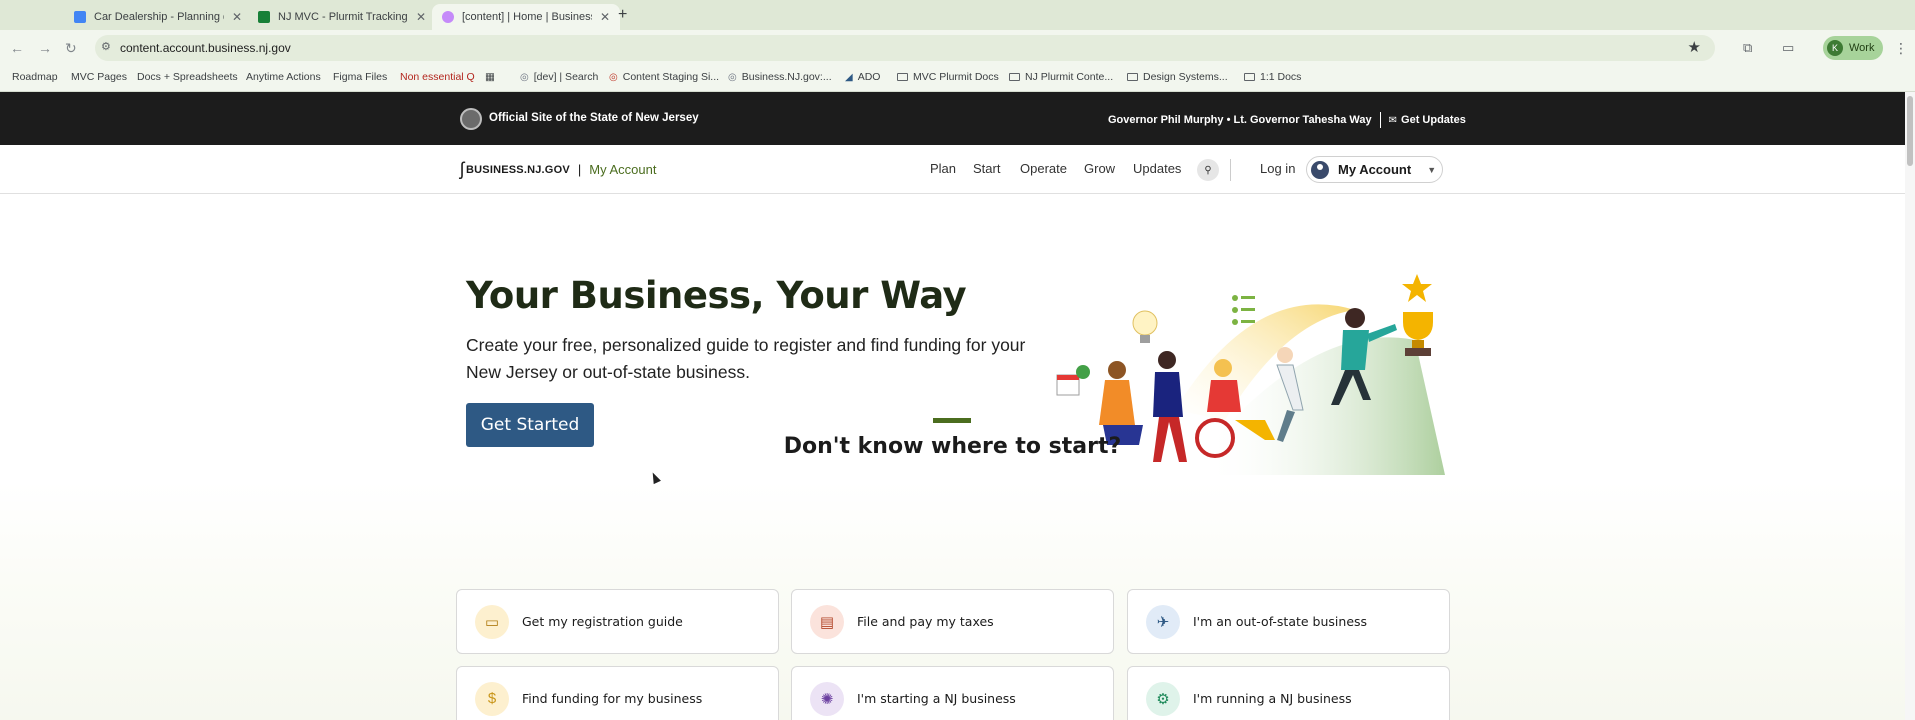 The width and height of the screenshot is (1915, 720). I want to click on header-divider, so click(1230, 170).